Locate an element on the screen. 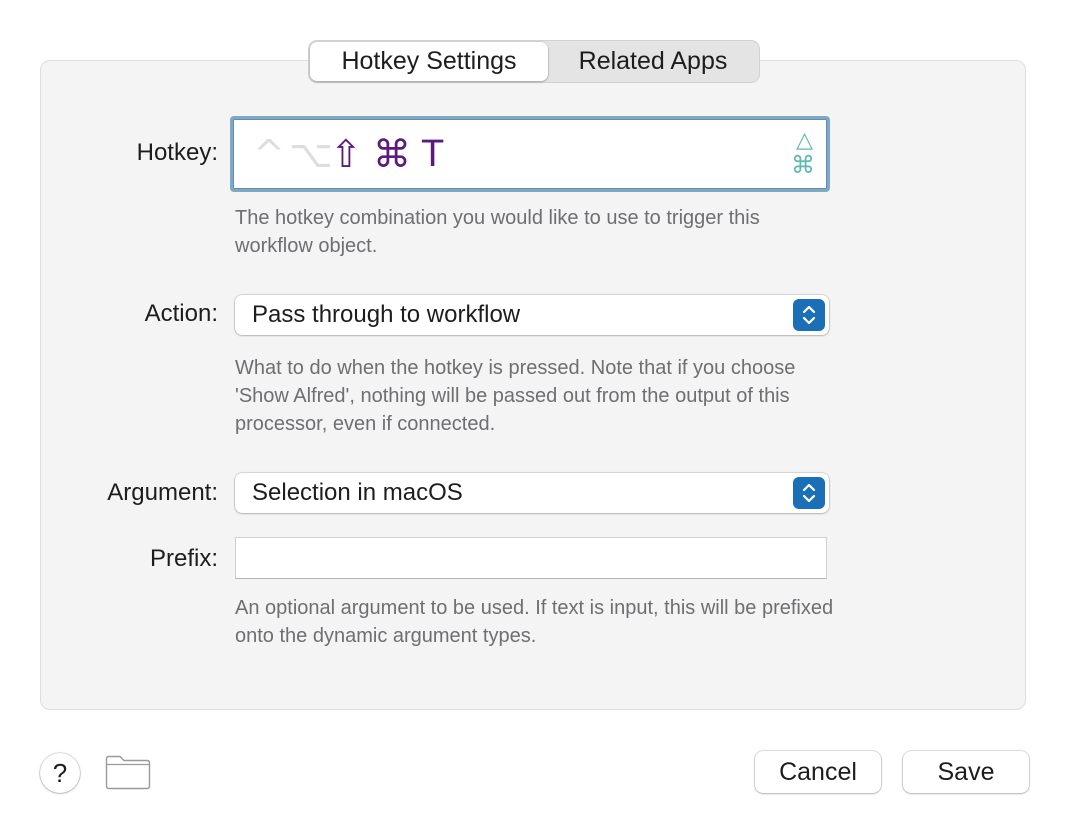 The width and height of the screenshot is (1068, 832). save-button: Save is located at coordinates (966, 772).